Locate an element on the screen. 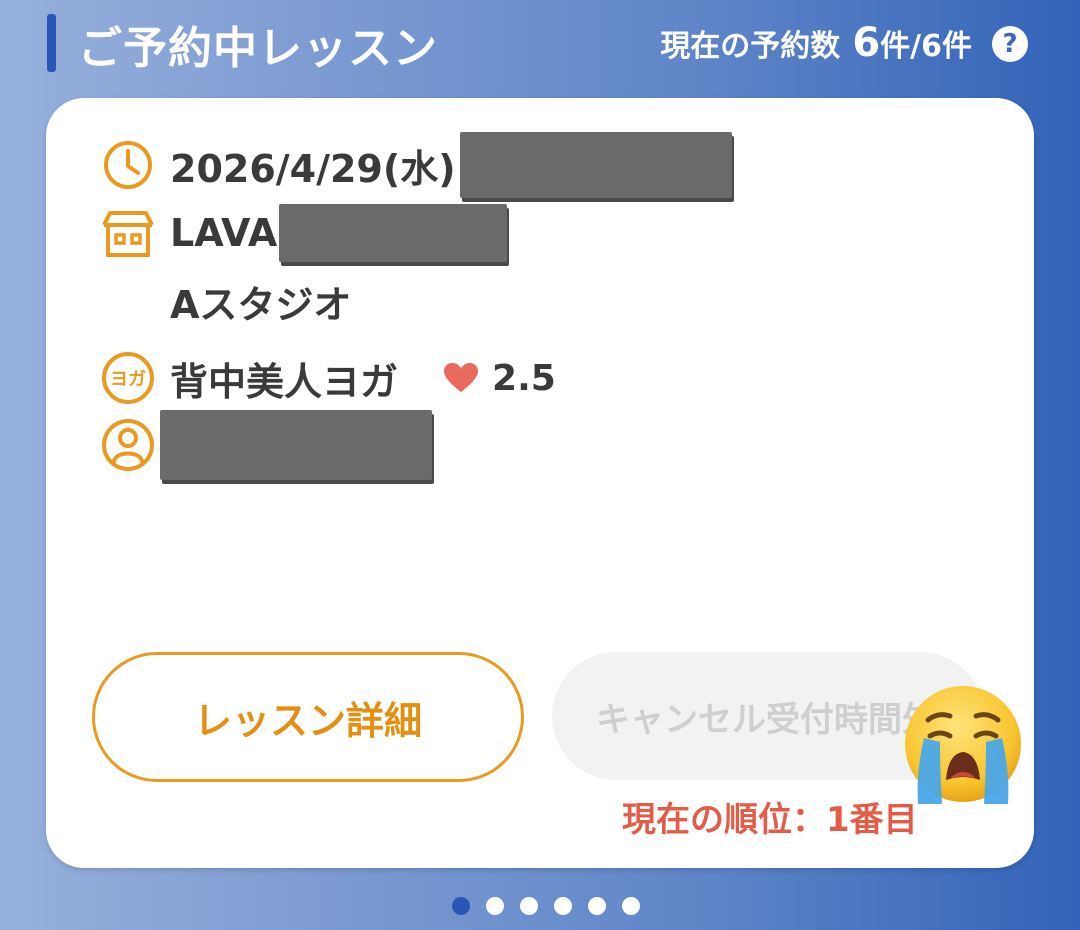 This screenshot has width=1080, height=930. studio-prefix: LAVA is located at coordinates (224, 233).